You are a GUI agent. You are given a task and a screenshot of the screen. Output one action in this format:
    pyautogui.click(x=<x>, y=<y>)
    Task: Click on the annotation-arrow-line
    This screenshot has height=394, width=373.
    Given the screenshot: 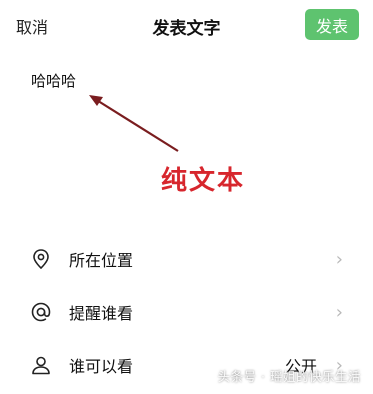 What is the action you would take?
    pyautogui.click(x=136, y=125)
    